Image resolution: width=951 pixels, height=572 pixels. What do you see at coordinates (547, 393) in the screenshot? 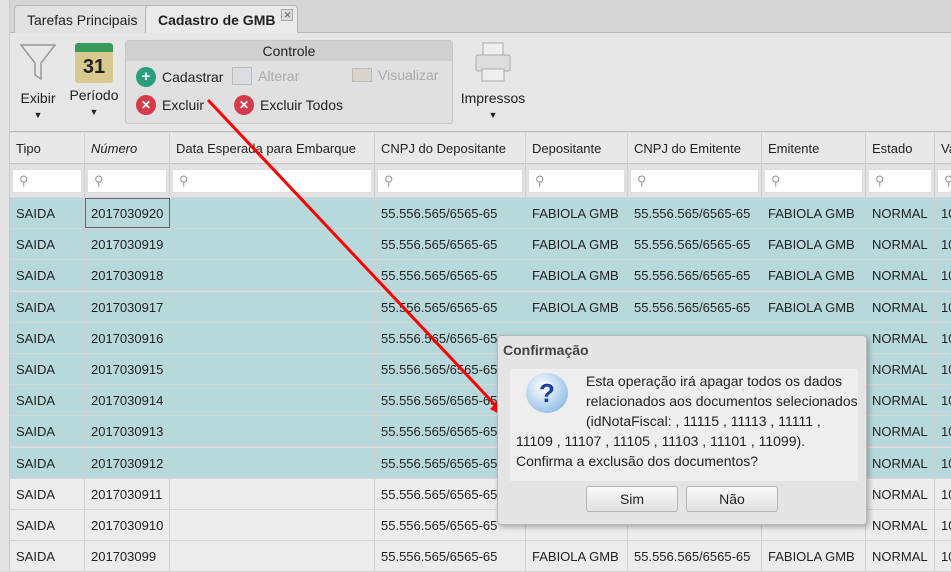
I see `question-icon: ?` at bounding box center [547, 393].